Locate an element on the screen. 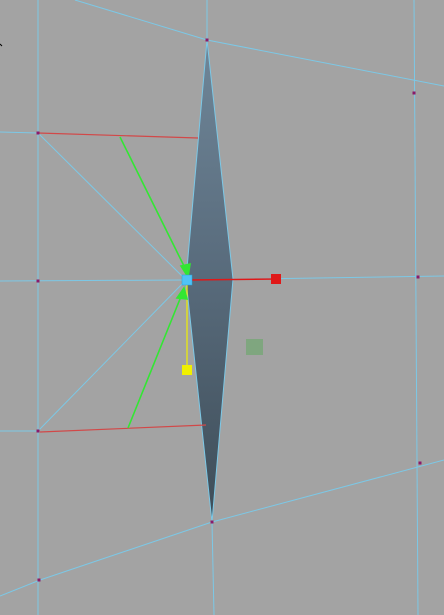 The width and height of the screenshot is (444, 615). gizmo-z-handle-icon is located at coordinates (254, 347).